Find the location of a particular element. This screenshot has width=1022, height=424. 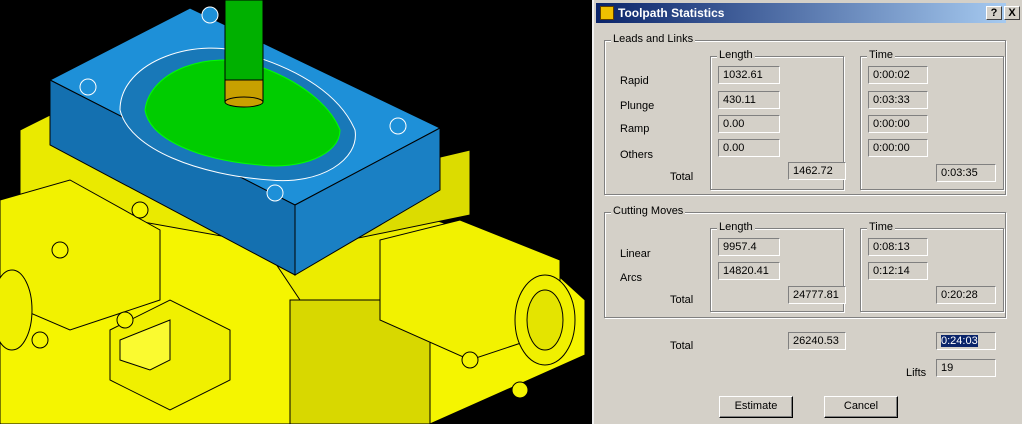

cutting-total-time-field: 0:20:28 is located at coordinates (966, 295).